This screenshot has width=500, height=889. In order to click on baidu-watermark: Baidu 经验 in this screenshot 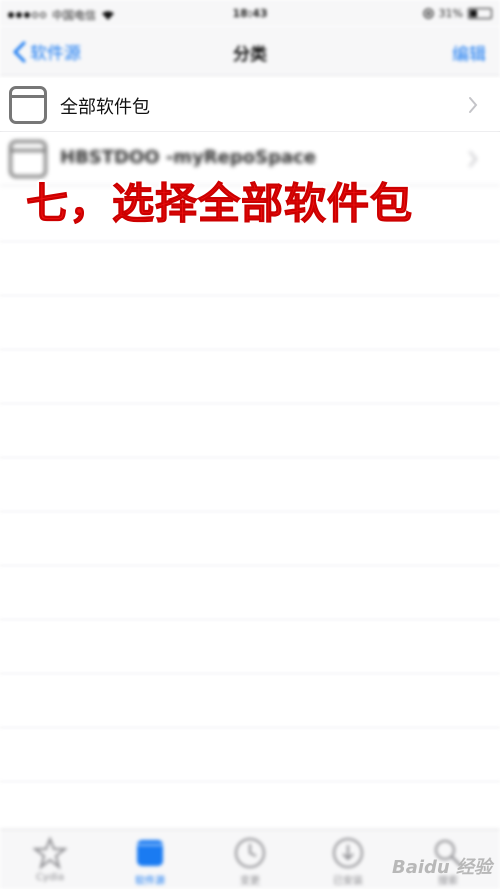, I will do `click(441, 867)`.